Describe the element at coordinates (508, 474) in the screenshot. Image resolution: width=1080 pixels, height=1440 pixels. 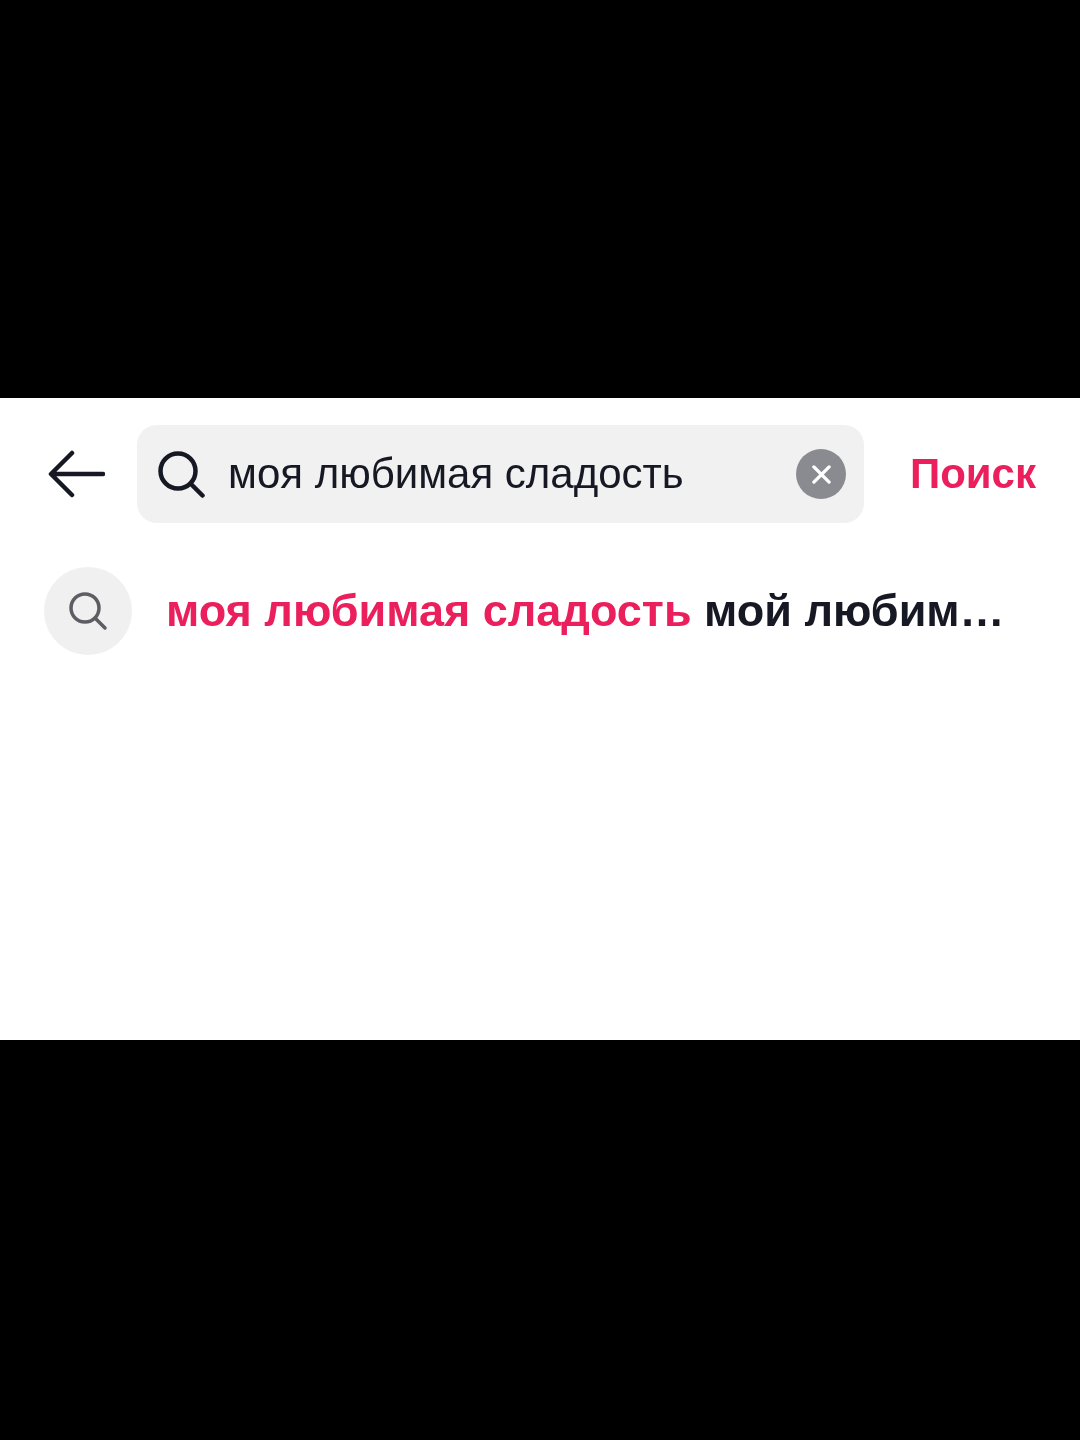
I see `search-input: моя любимая сладость` at that location.